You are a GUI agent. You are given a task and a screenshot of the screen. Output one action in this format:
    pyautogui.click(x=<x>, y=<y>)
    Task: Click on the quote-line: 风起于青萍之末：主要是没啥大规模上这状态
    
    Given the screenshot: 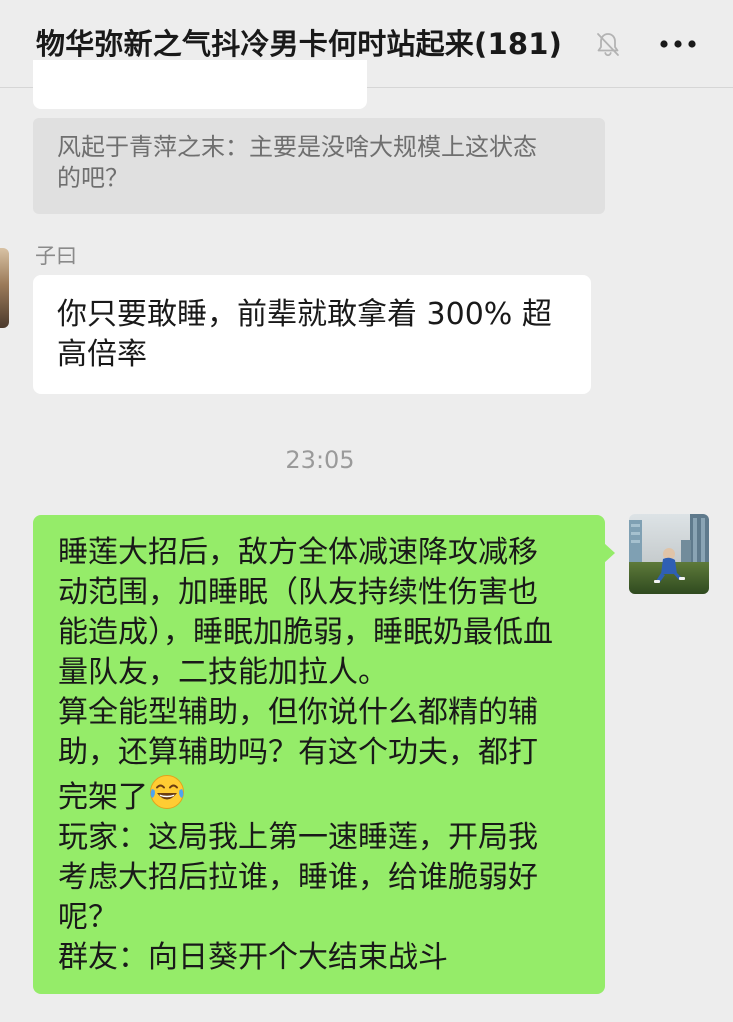 What is the action you would take?
    pyautogui.click(x=297, y=147)
    